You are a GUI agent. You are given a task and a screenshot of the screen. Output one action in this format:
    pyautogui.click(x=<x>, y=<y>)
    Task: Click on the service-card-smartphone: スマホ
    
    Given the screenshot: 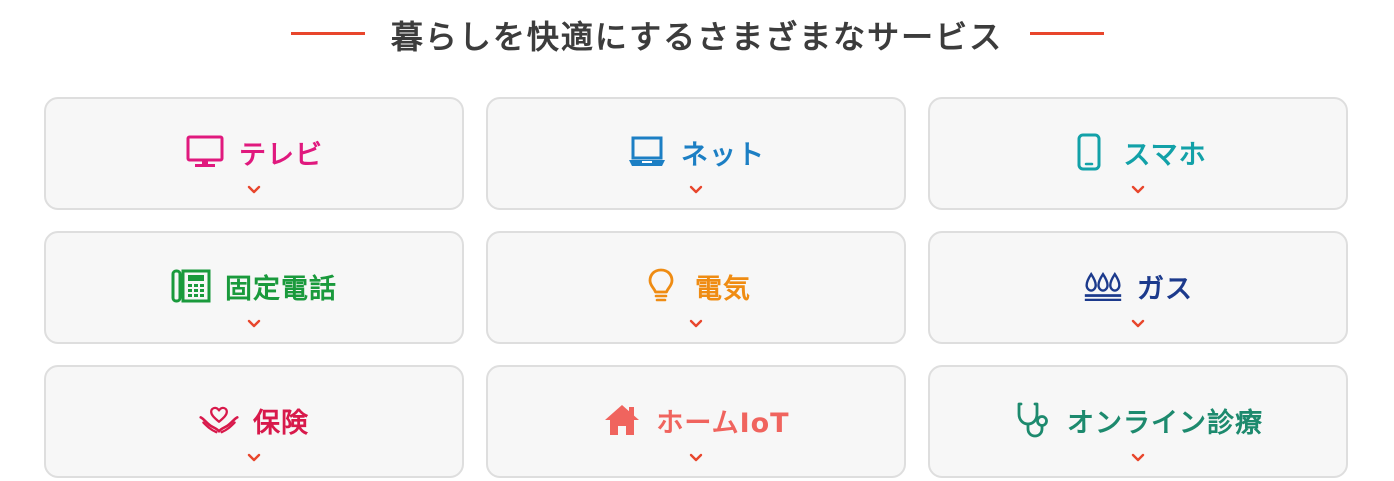 What is the action you would take?
    pyautogui.click(x=1138, y=153)
    